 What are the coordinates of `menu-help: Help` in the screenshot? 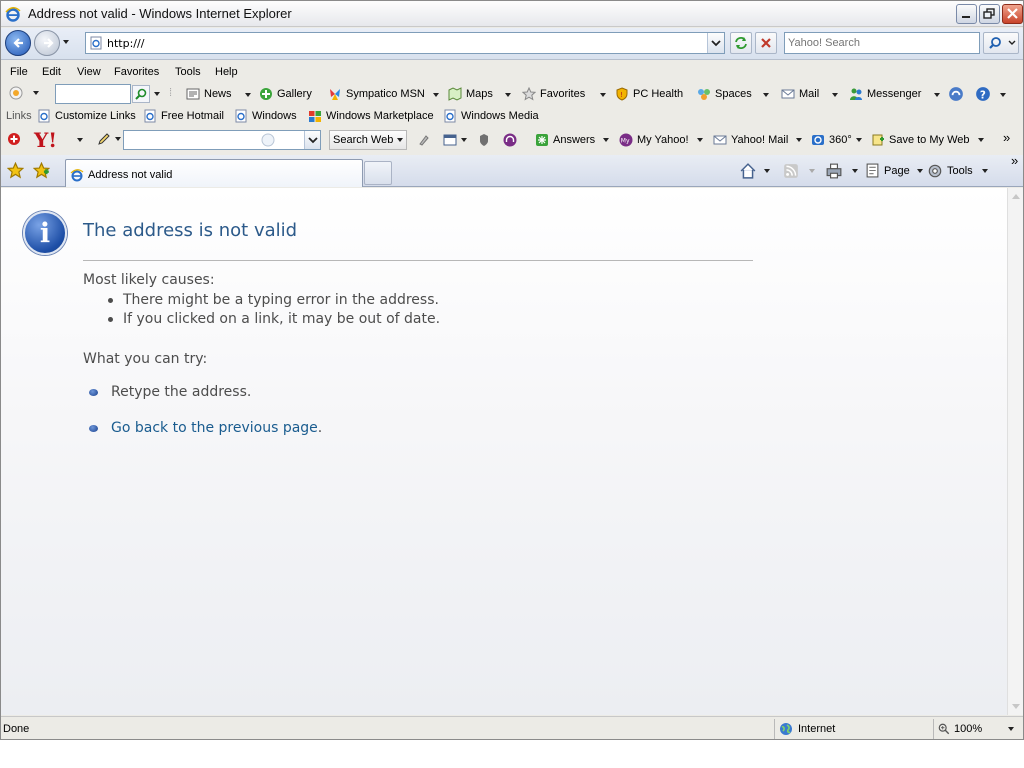 It's located at (226, 72).